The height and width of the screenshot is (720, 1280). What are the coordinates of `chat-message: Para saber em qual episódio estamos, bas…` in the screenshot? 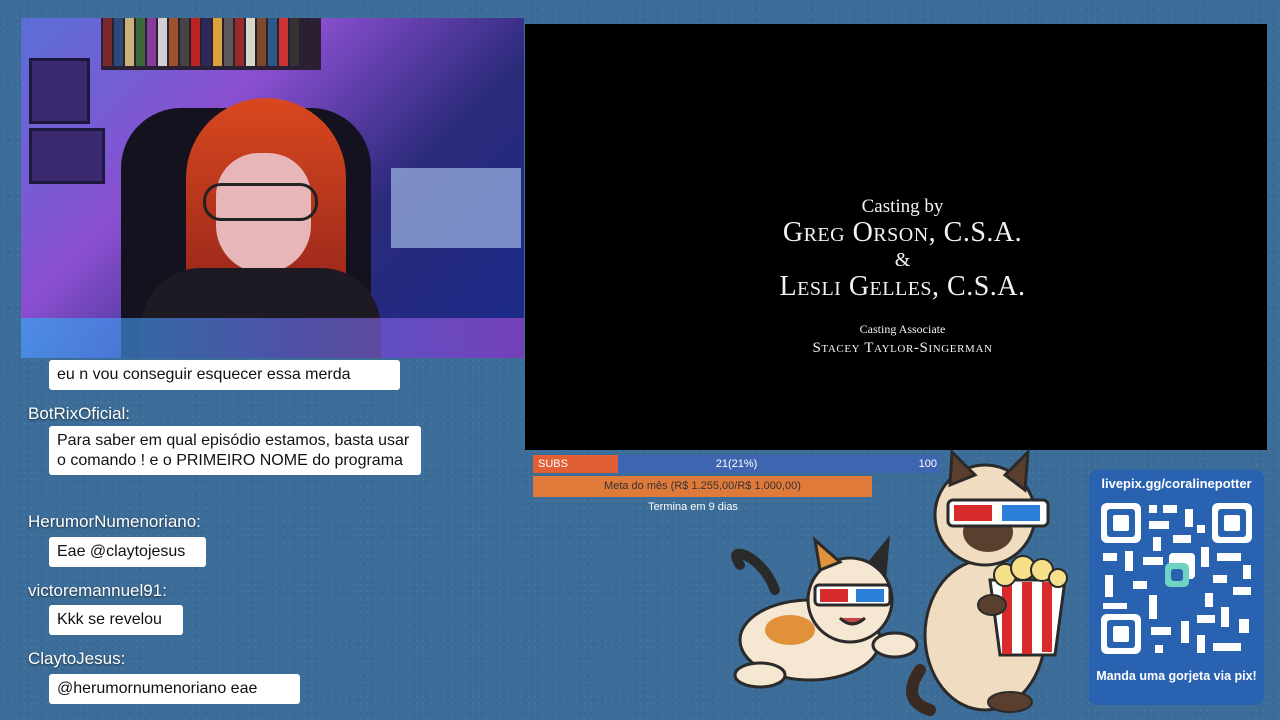 It's located at (235, 450).